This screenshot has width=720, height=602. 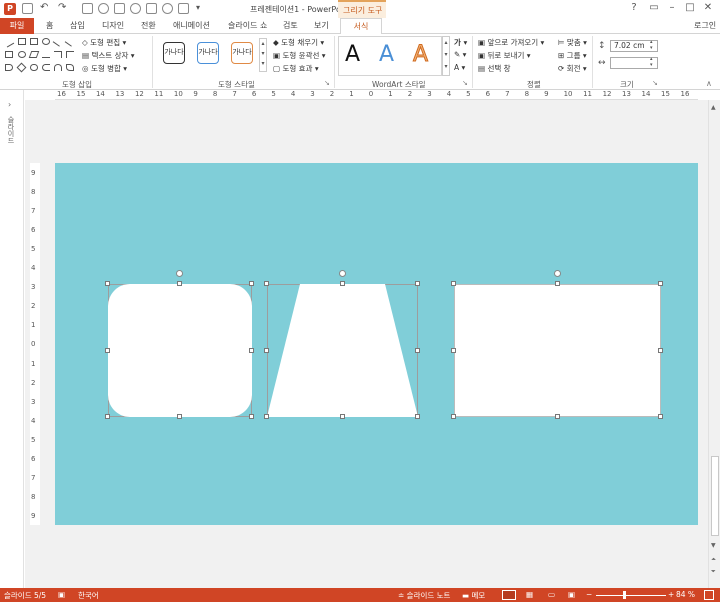 I want to click on wordart-gallery-scroll: ▴ ▾ ▾, so click(x=446, y=56).